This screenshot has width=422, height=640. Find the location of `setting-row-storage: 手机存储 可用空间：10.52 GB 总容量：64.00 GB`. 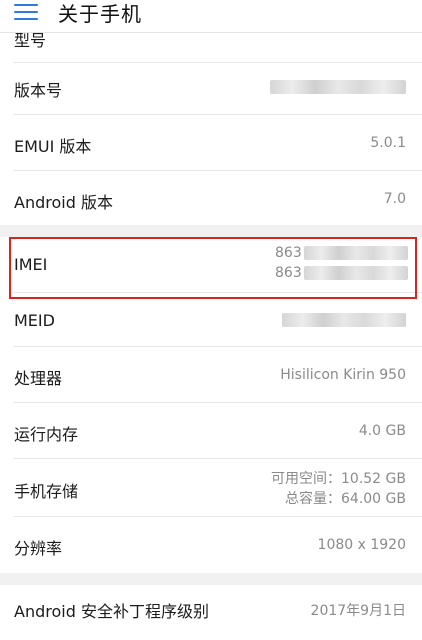

setting-row-storage: 手机存储 可用空间：10.52 GB 总容量：64.00 GB is located at coordinates (211, 488).